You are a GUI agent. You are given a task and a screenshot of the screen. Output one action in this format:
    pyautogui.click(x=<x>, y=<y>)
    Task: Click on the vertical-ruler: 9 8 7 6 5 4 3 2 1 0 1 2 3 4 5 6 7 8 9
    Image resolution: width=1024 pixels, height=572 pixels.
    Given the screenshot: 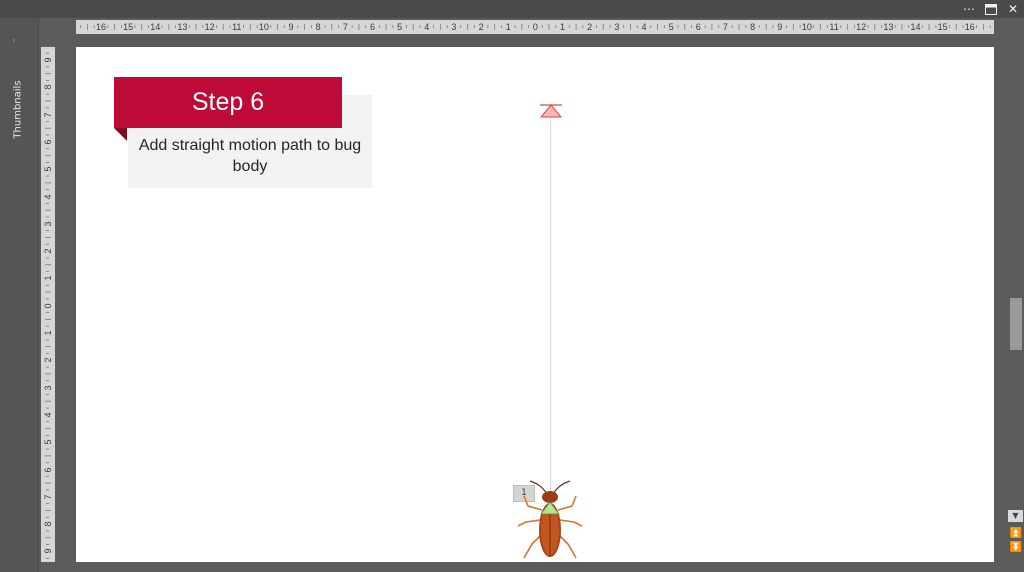 What is the action you would take?
    pyautogui.click(x=48, y=304)
    